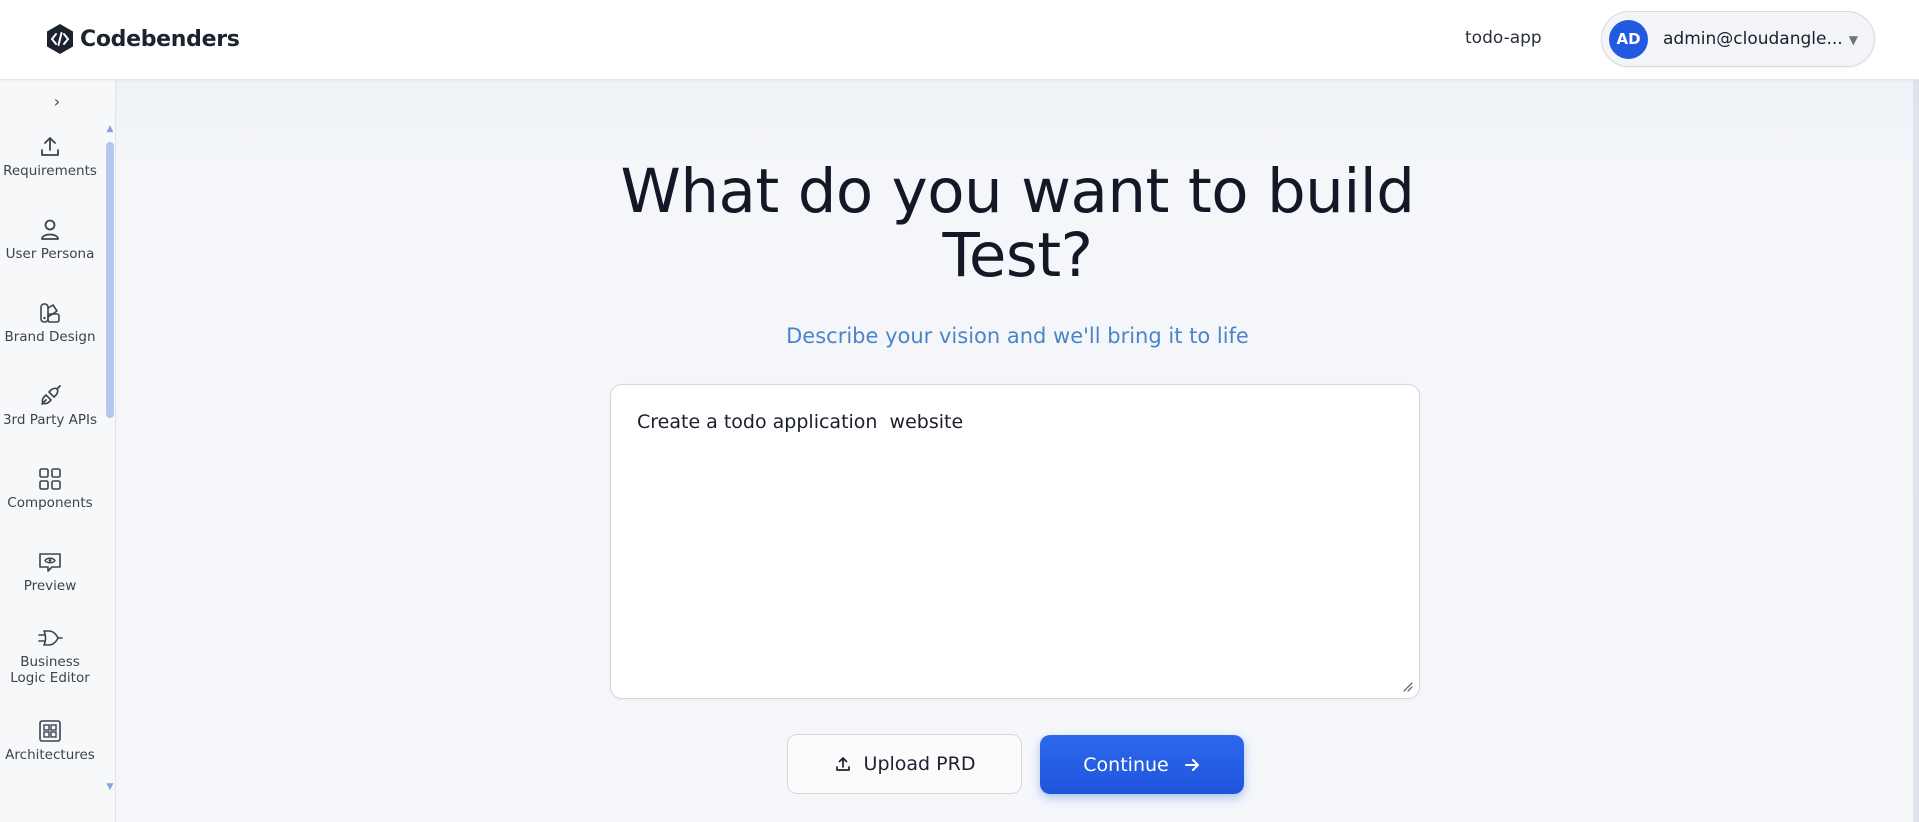 The width and height of the screenshot is (1919, 822). What do you see at coordinates (50, 638) in the screenshot?
I see `logic-gate-icon` at bounding box center [50, 638].